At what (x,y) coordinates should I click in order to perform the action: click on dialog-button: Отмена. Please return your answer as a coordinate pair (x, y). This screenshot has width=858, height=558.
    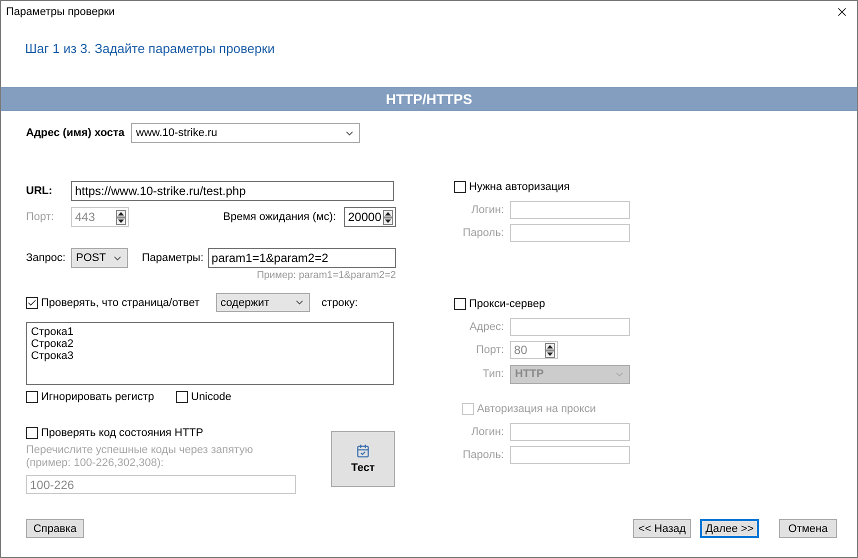
    Looking at the image, I should click on (808, 528).